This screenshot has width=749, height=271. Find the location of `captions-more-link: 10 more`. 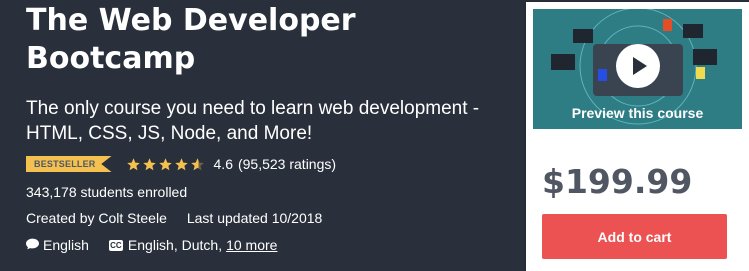

captions-more-link: 10 more is located at coordinates (251, 245).